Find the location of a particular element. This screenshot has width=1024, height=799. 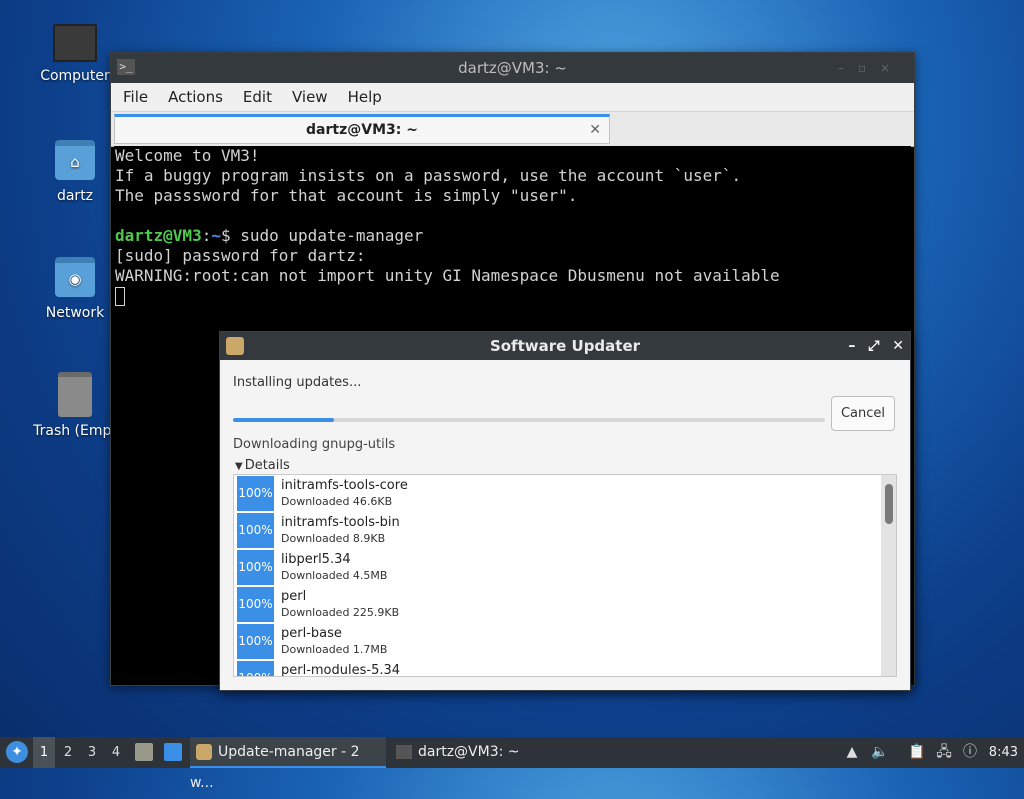

desktop-icon-label: dartz is located at coordinates (75, 196).